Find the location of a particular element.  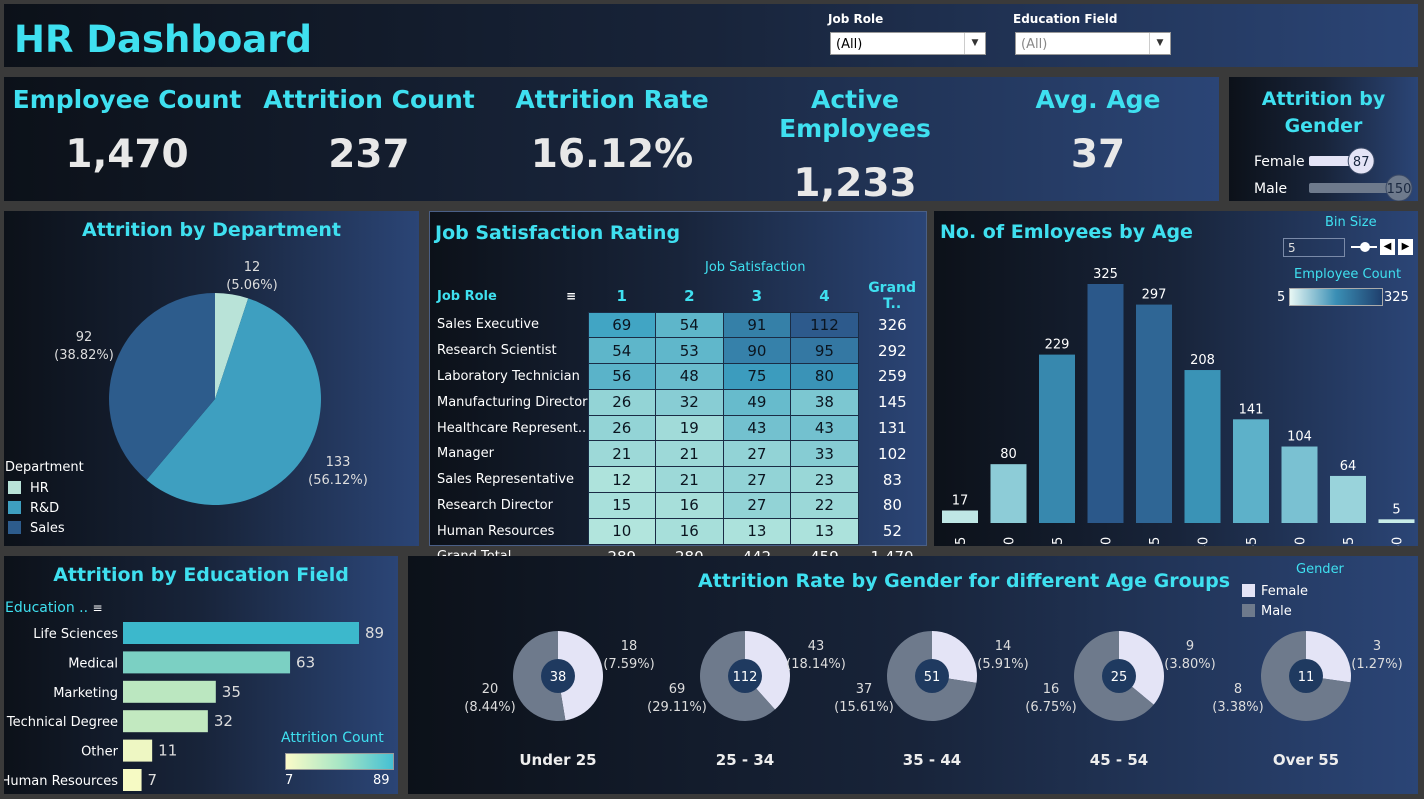

table-row: Manager 21 21 27 33 102 is located at coordinates (680, 454).